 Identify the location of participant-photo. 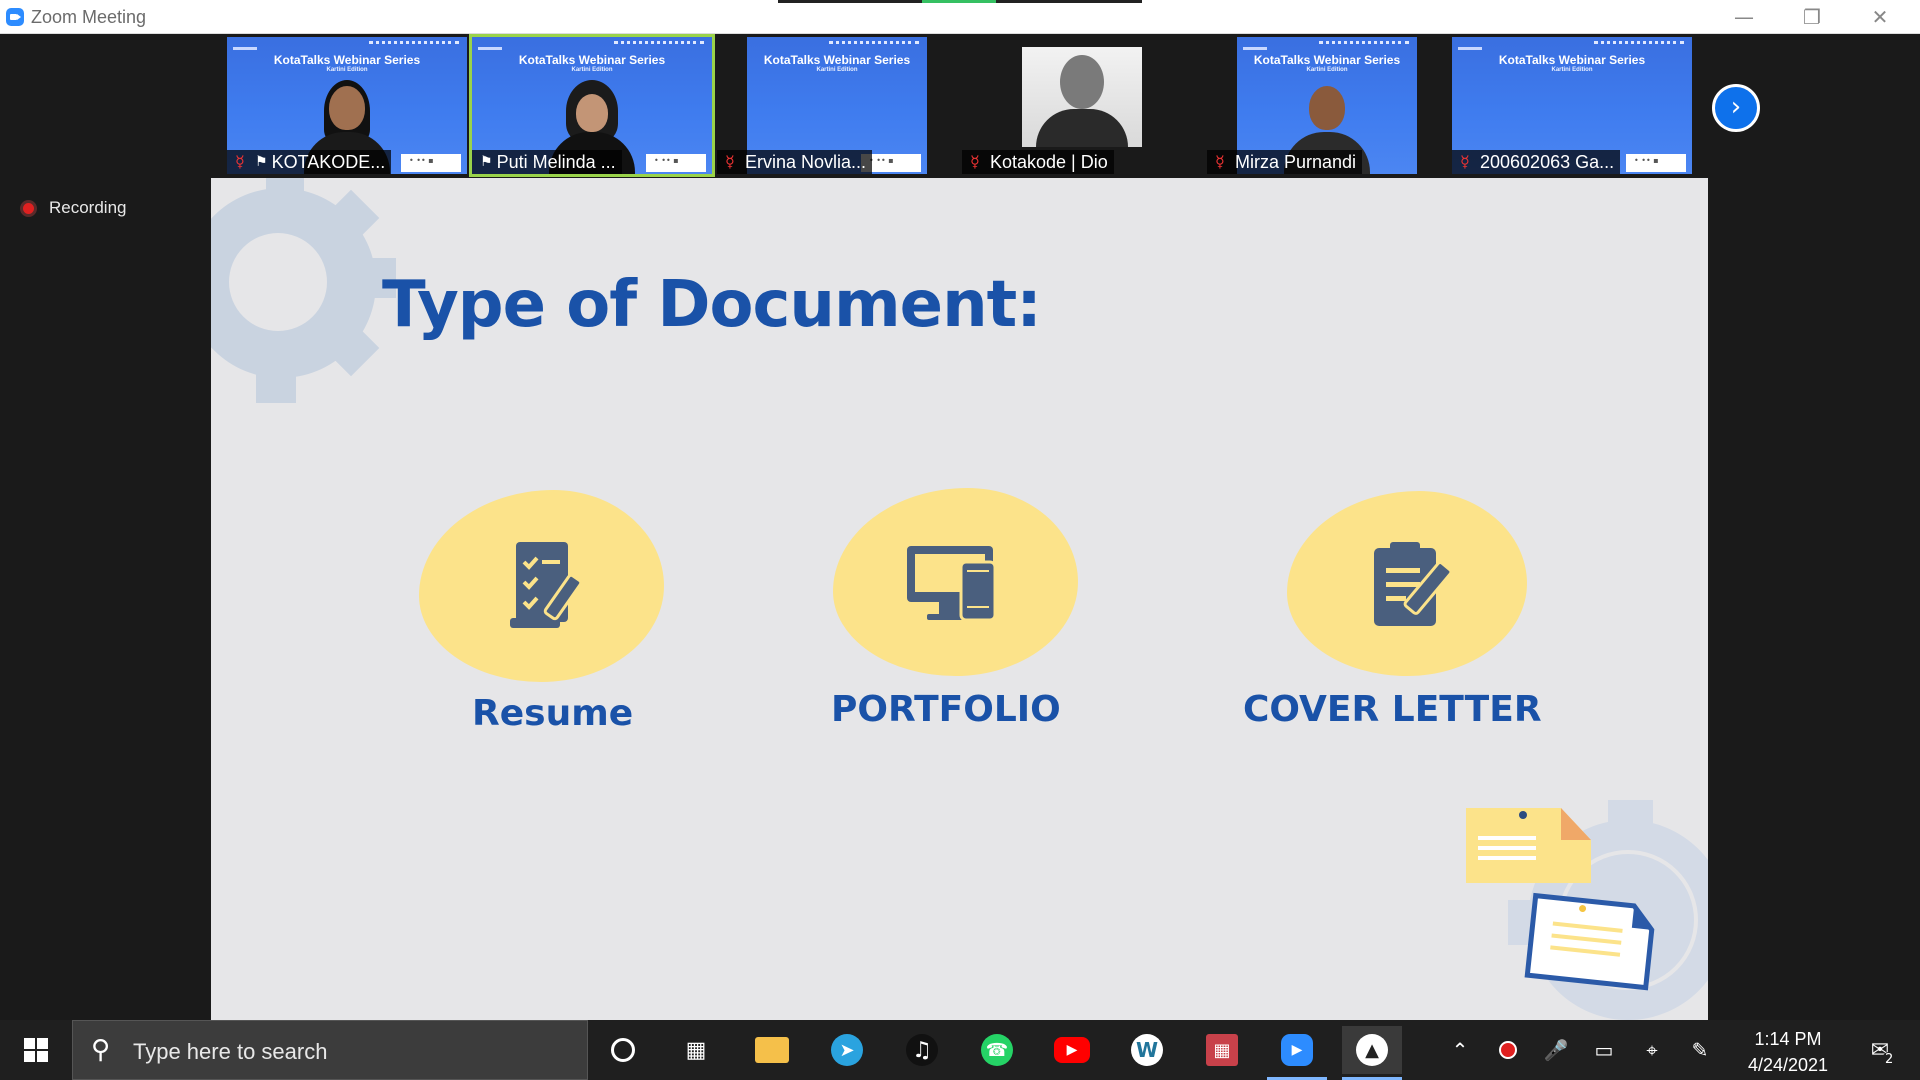
(1082, 97).